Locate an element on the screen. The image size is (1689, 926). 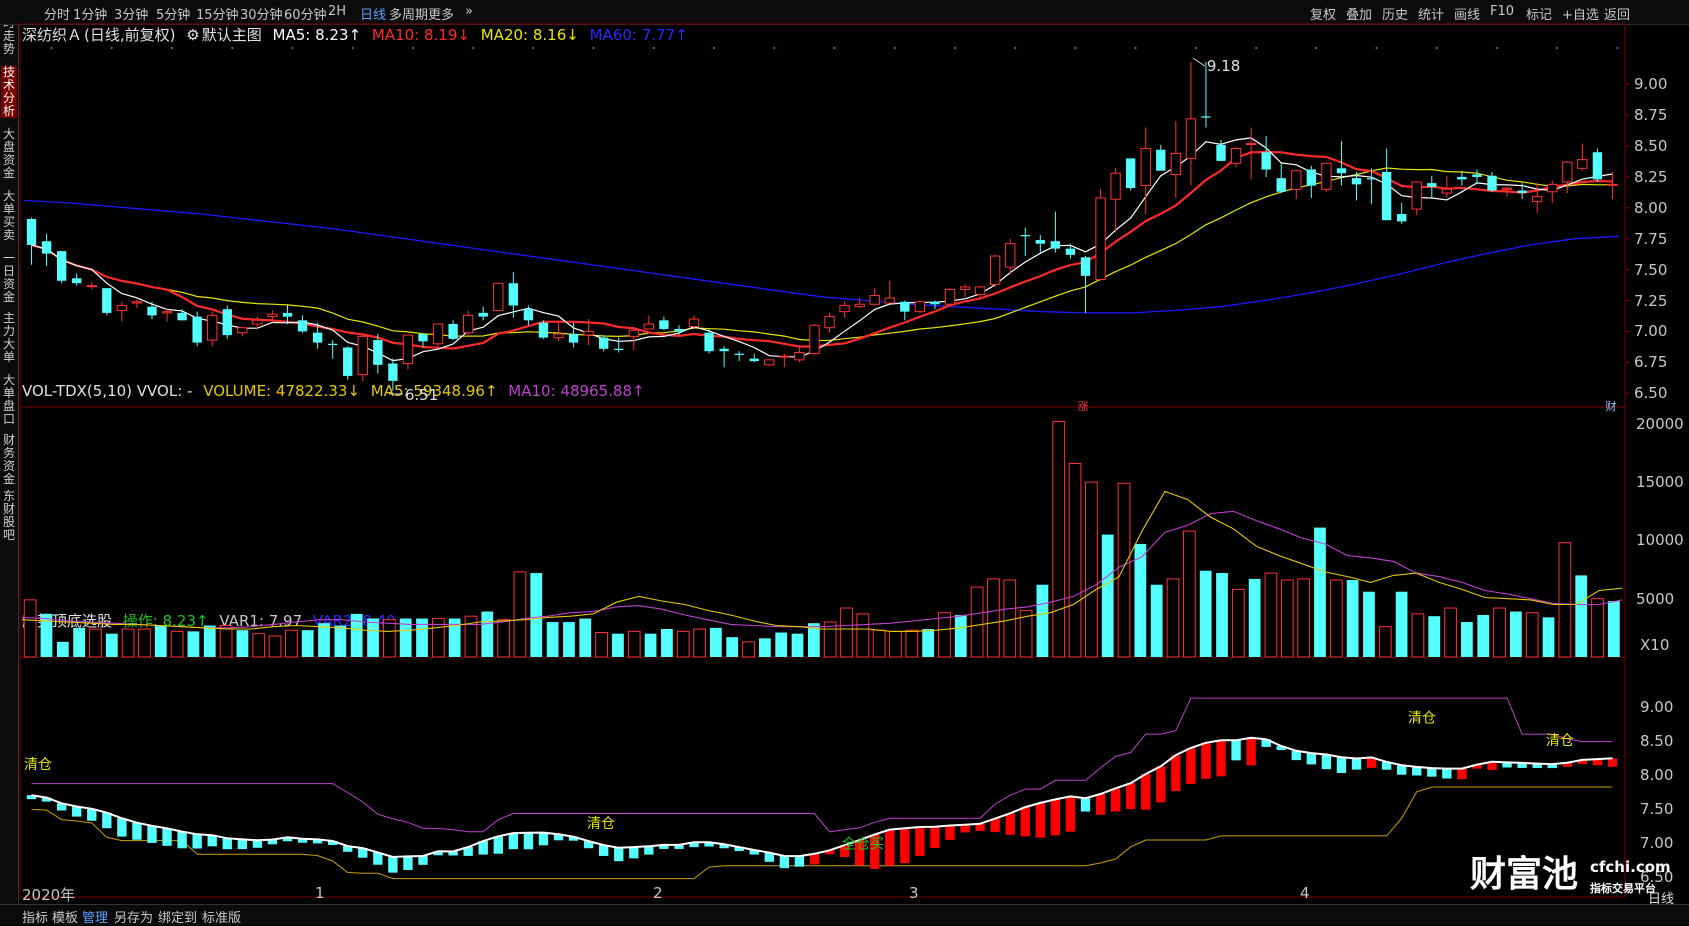
price-tick-label: 6.75 is located at coordinates (1651, 362).